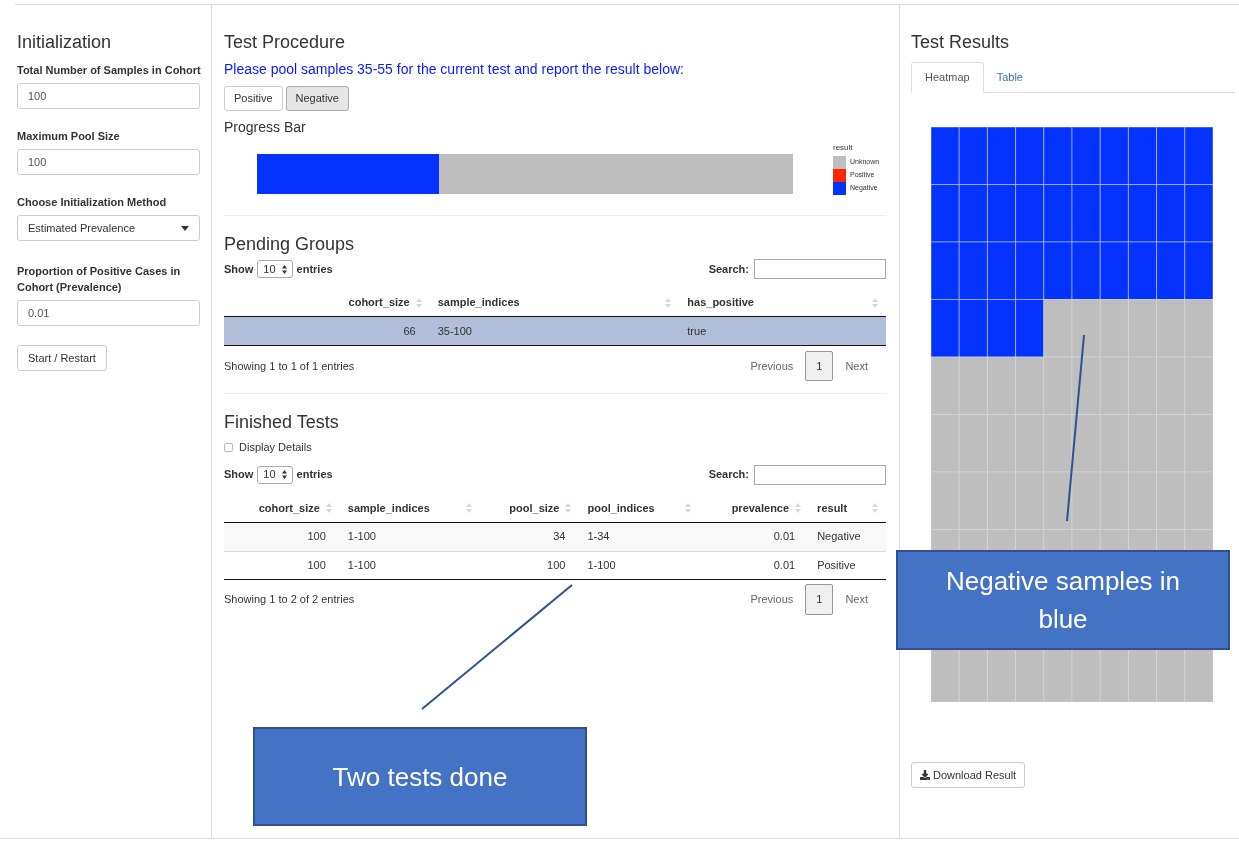  I want to click on tab: Table, so click(1009, 77).